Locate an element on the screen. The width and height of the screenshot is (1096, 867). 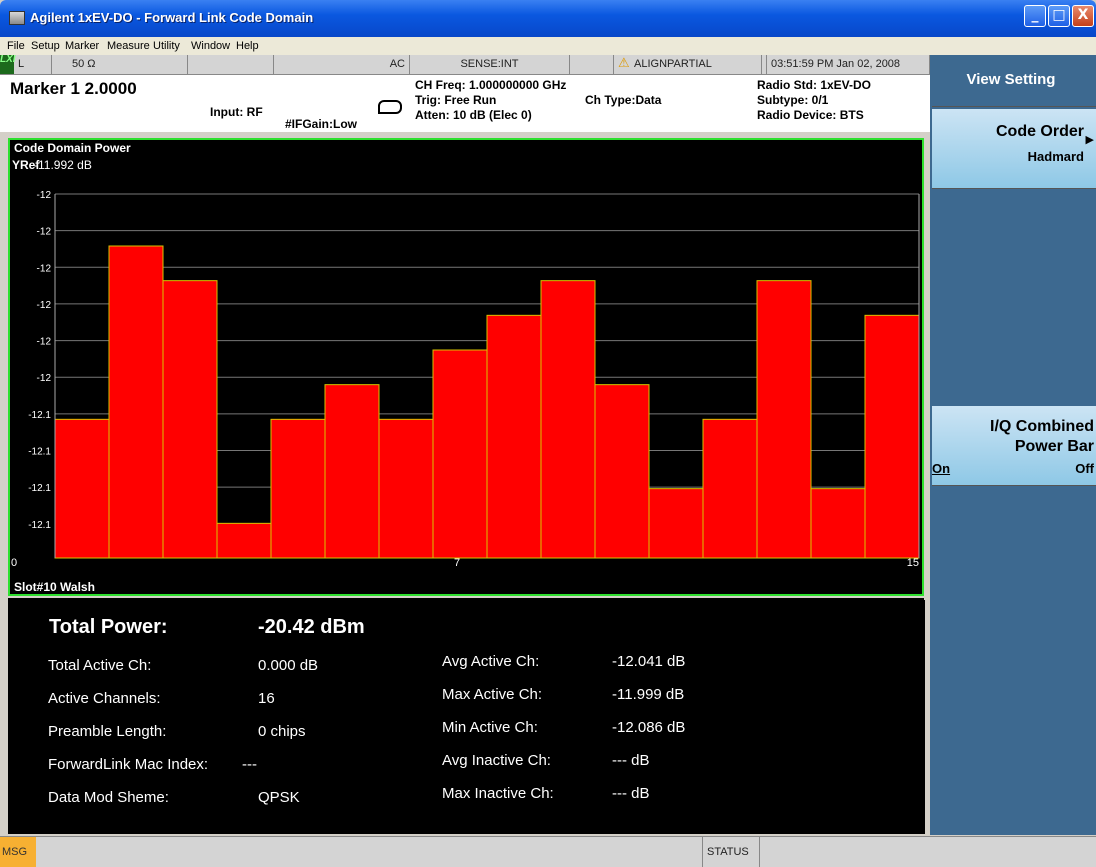
status-align-text: ALIGNPARTIAL is located at coordinates (673, 64).